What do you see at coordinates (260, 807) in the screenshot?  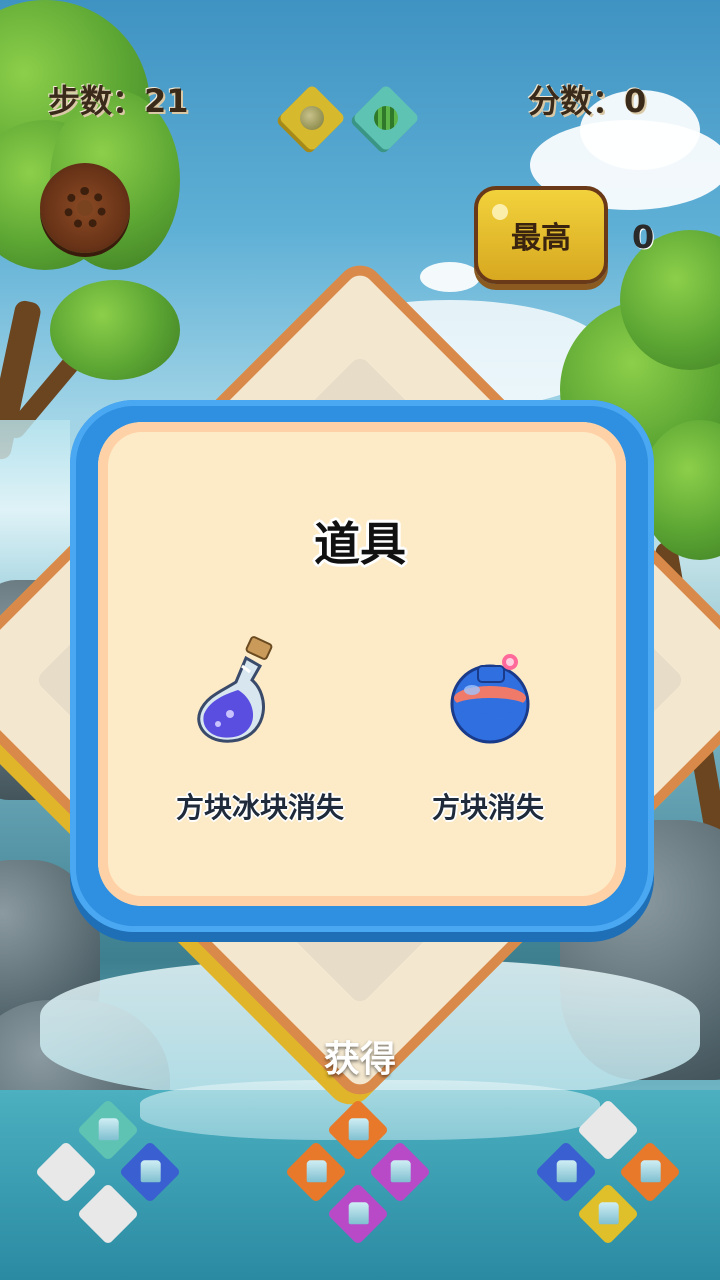 I see `item-potion-label: 方块冰块消失` at bounding box center [260, 807].